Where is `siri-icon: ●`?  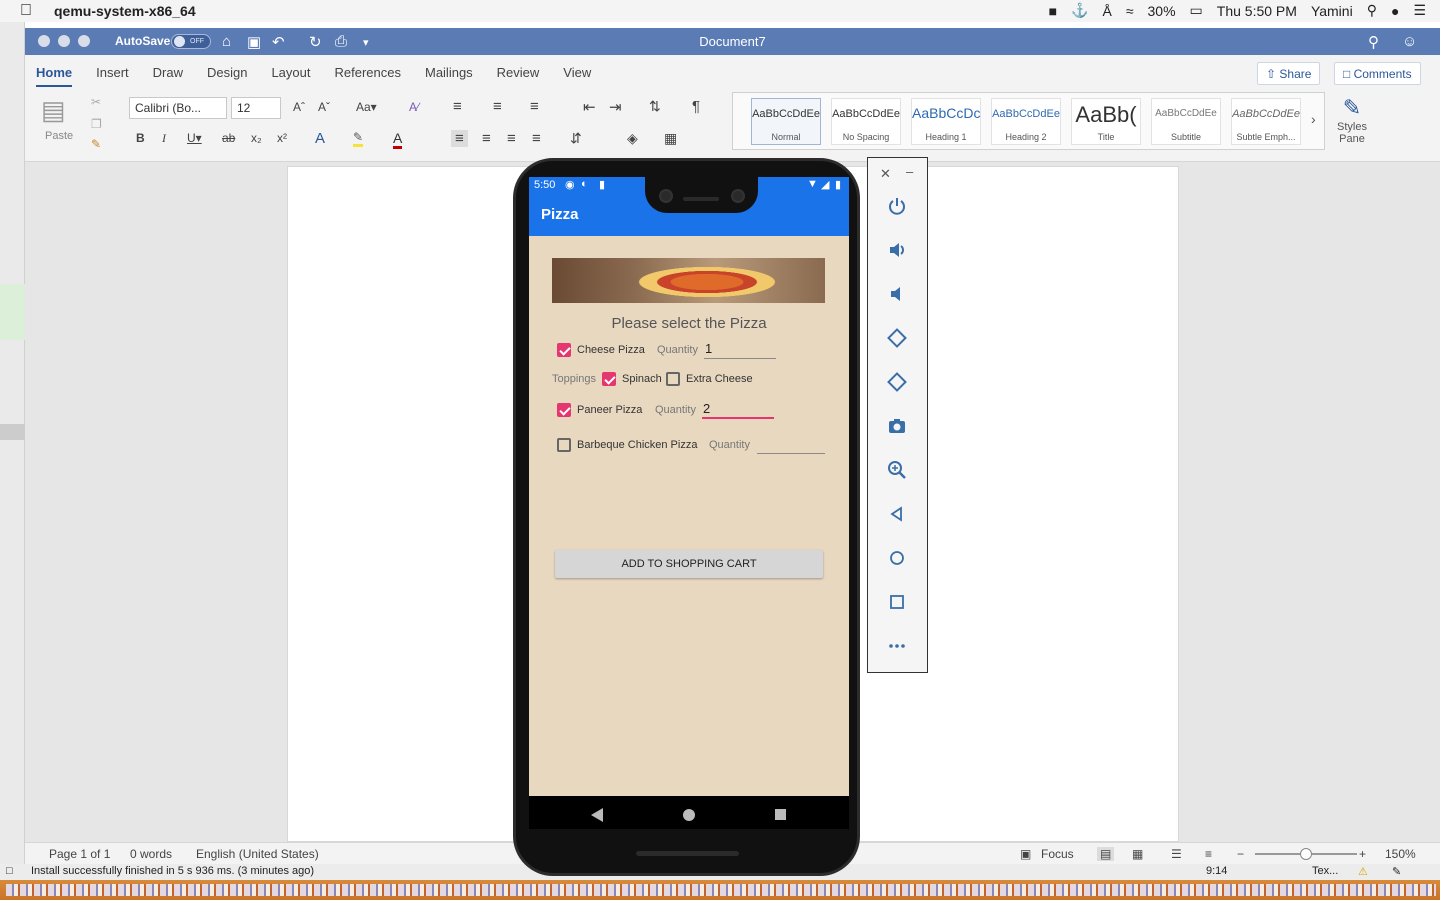
siri-icon: ● is located at coordinates (1395, 11).